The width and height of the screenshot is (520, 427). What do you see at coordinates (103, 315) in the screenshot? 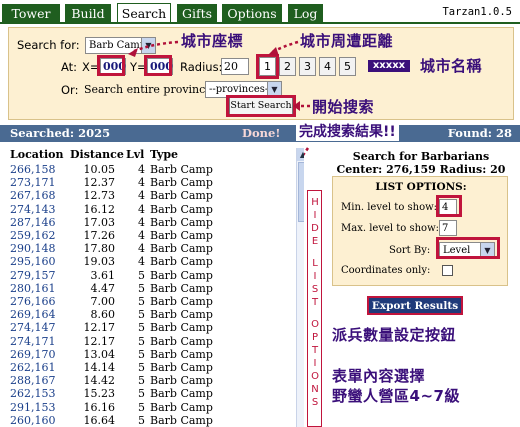
I see `distance-cell: 8.60` at bounding box center [103, 315].